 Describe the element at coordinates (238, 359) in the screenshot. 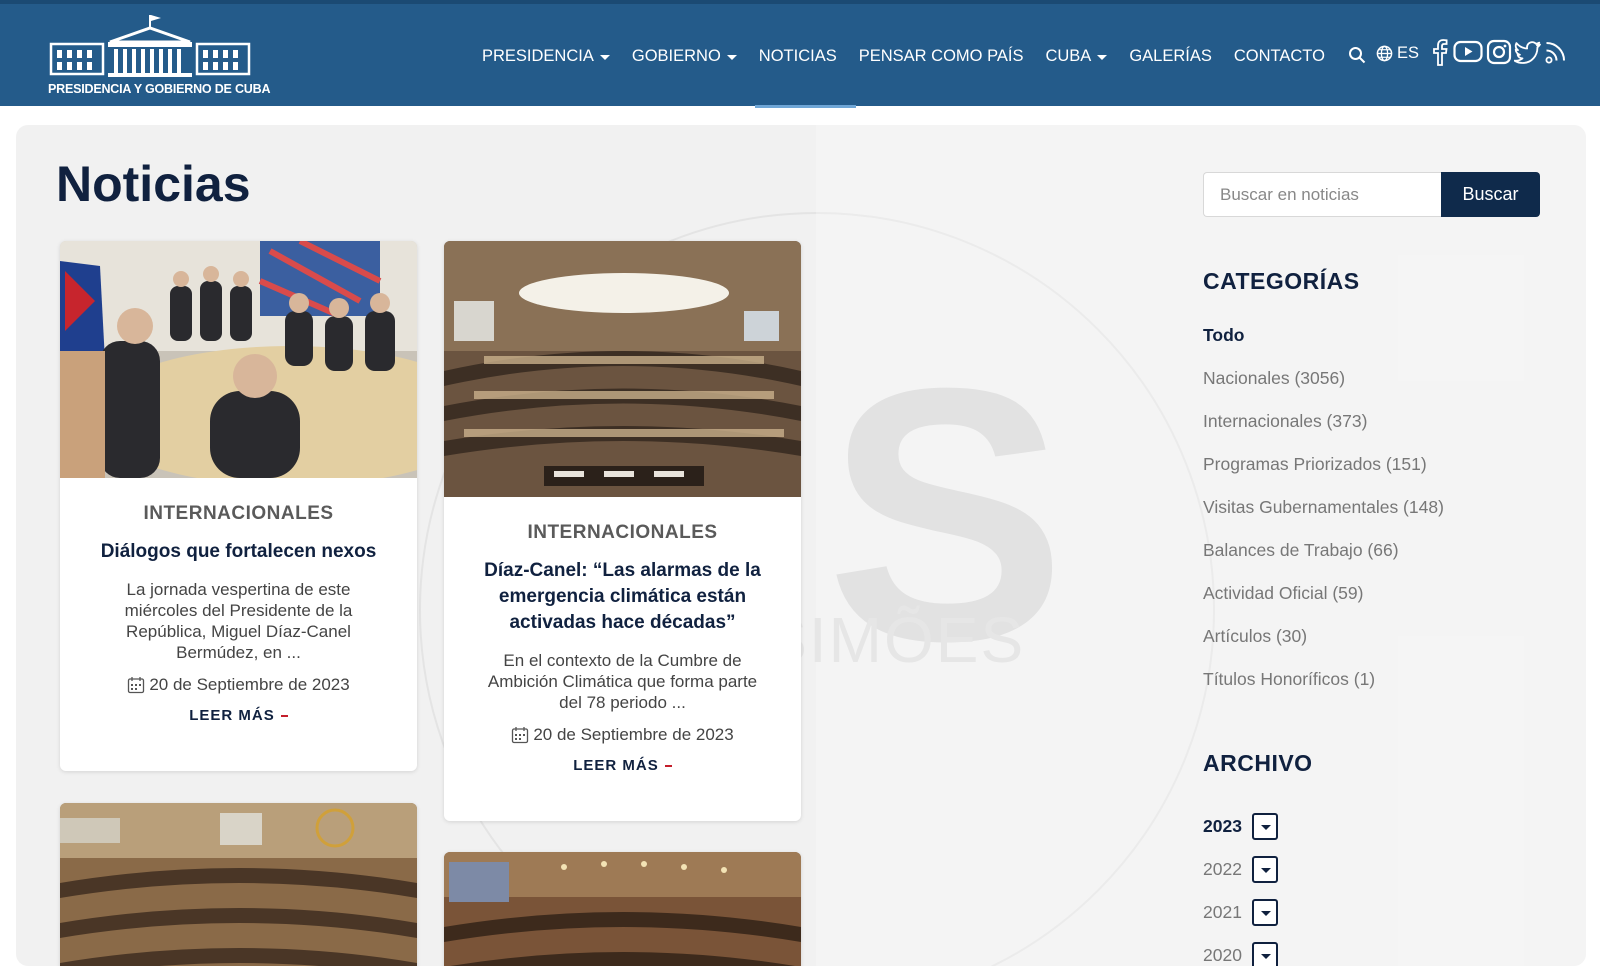

I see `meeting-photo` at that location.